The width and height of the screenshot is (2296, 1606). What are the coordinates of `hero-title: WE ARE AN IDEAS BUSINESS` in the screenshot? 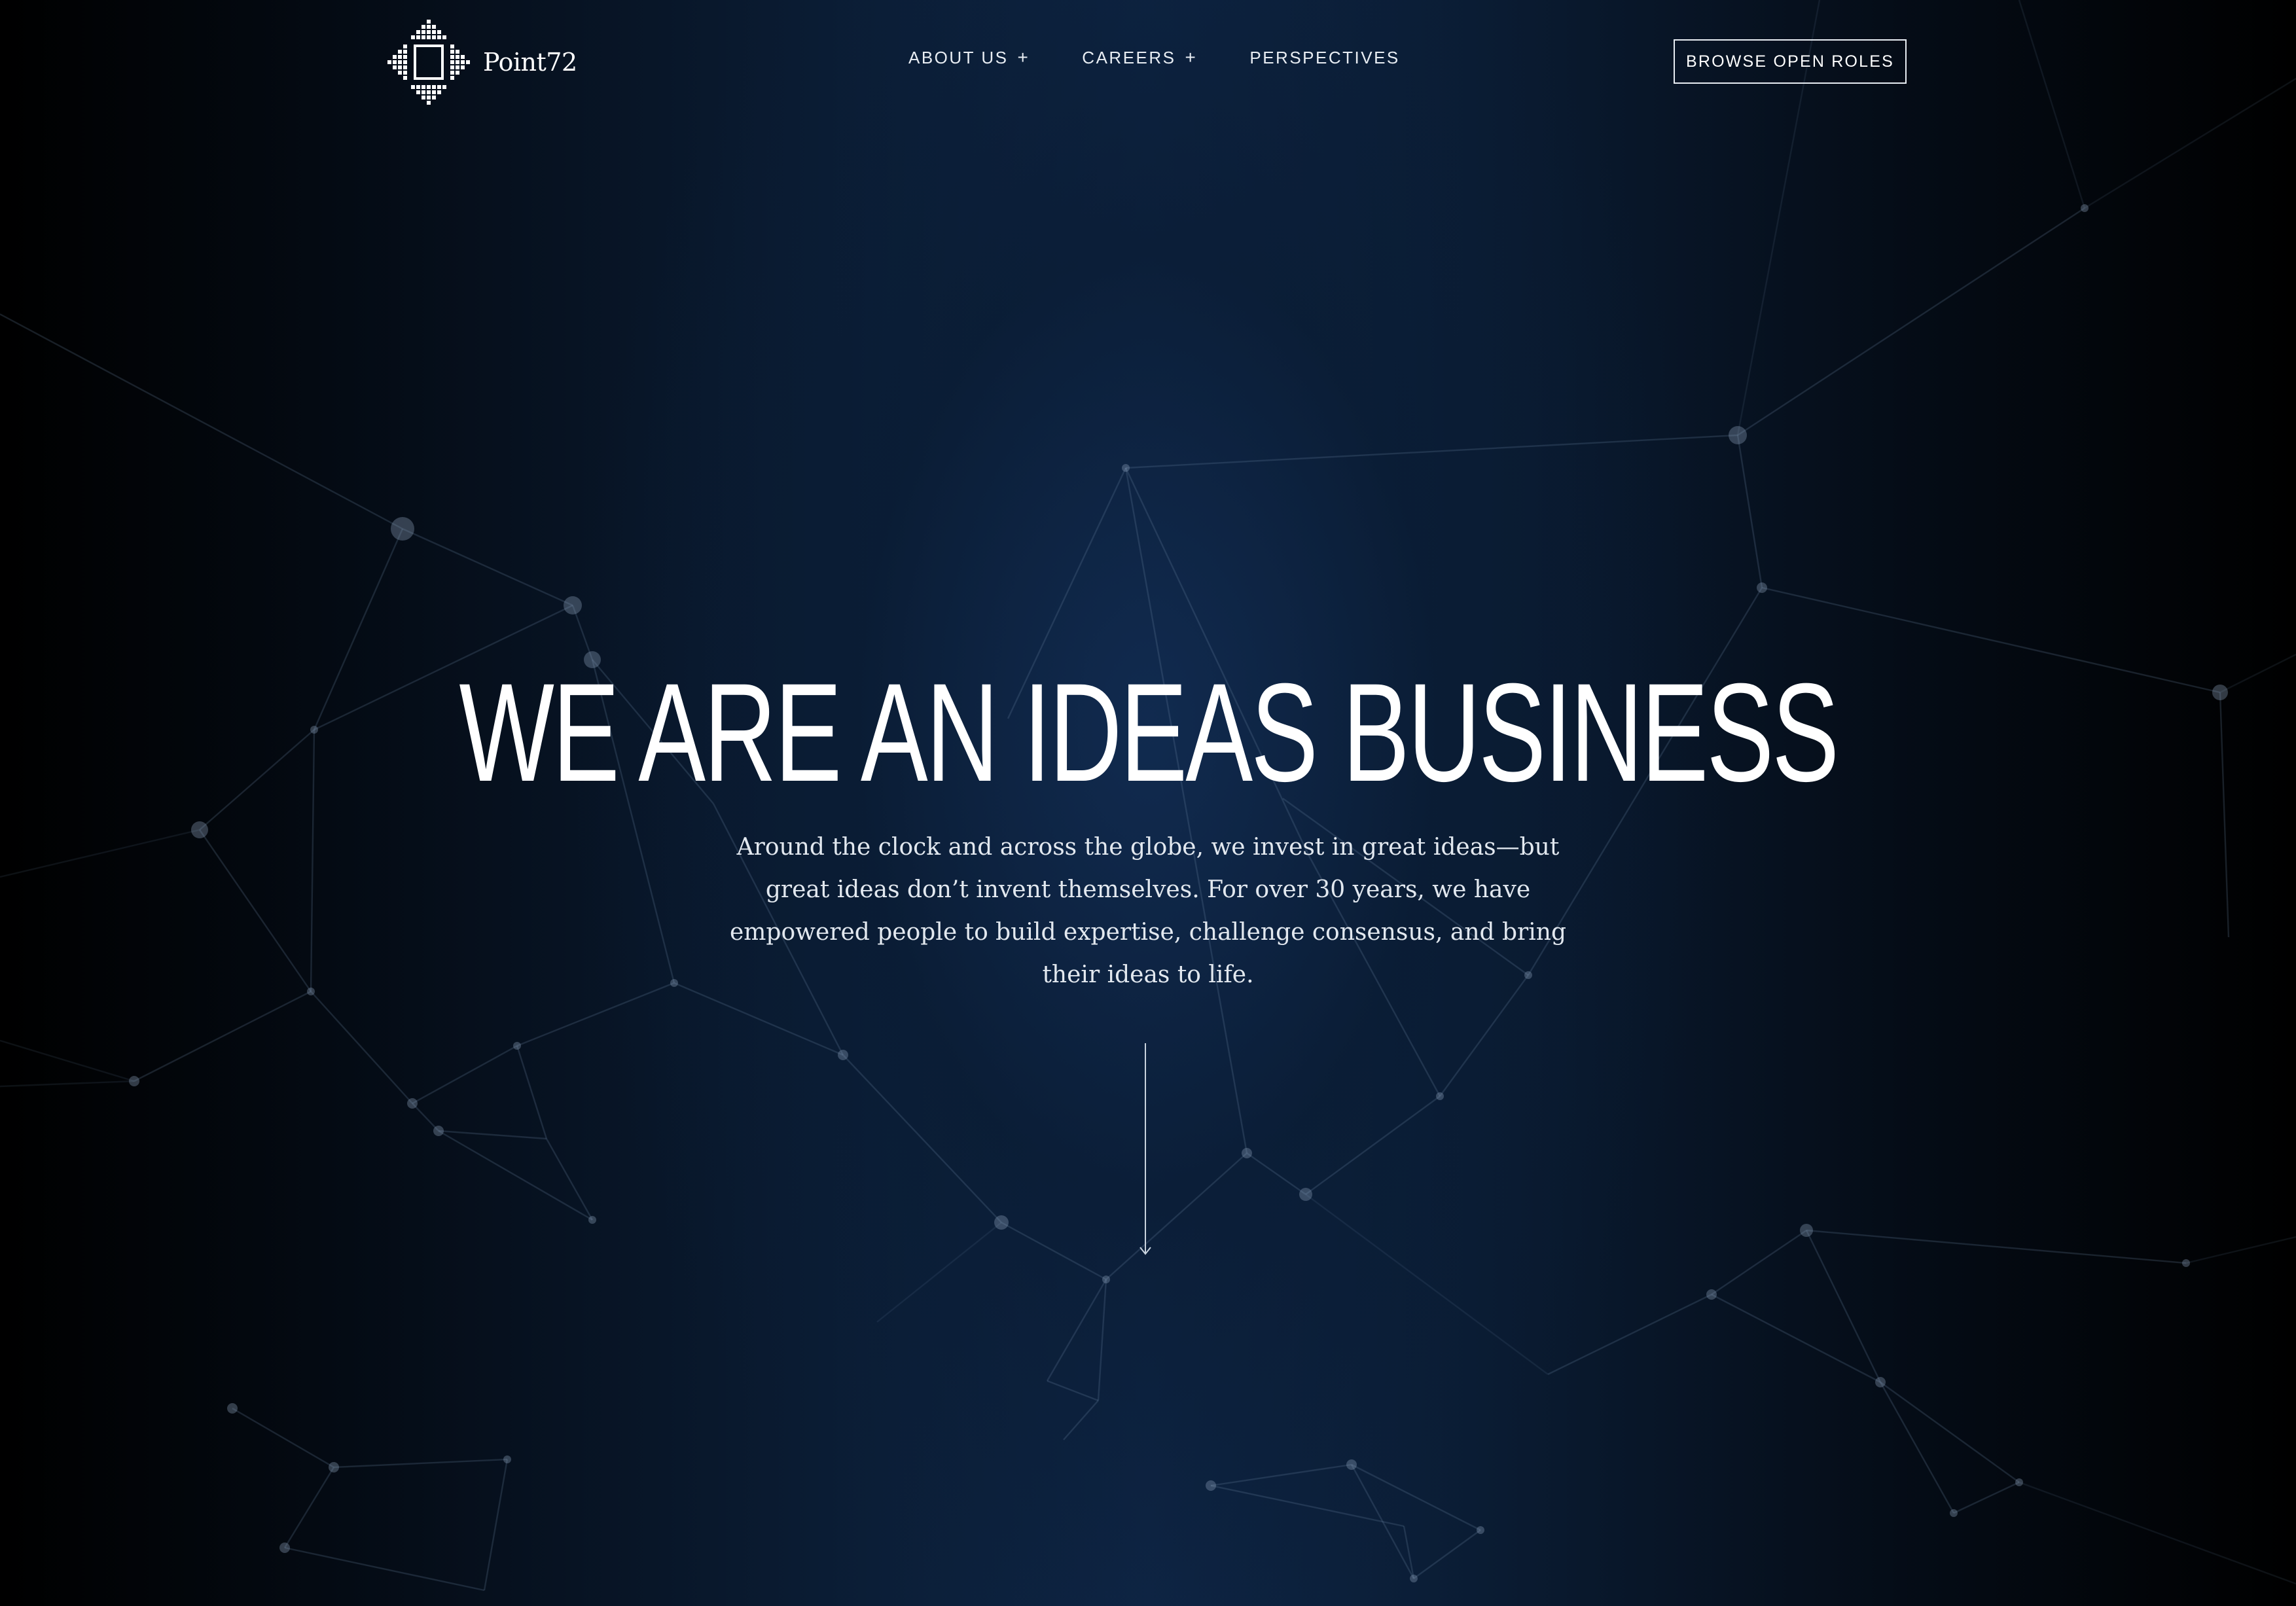 It's located at (1148, 733).